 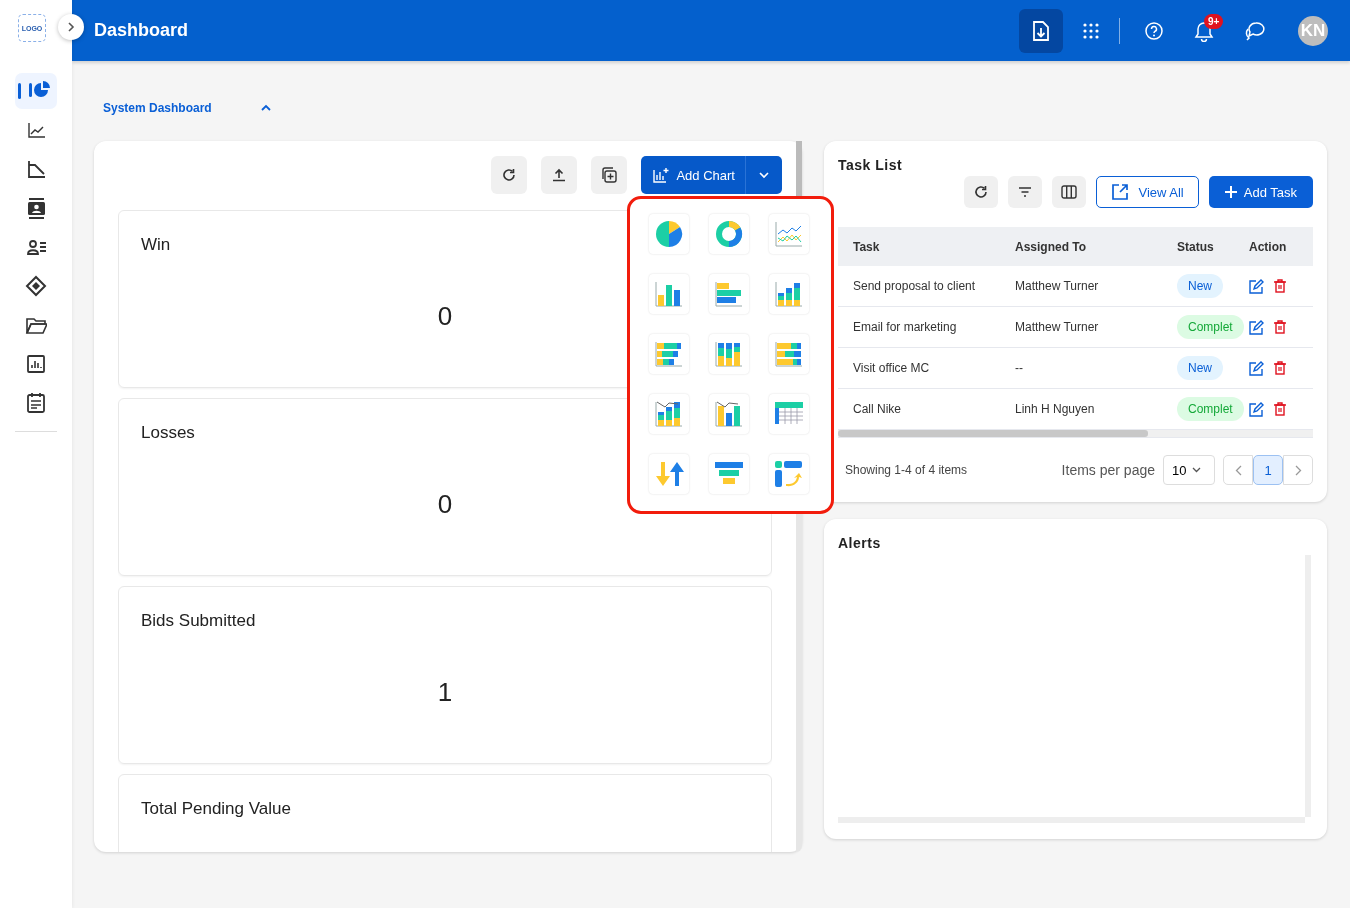 I want to click on column-header: Action, so click(x=1273, y=246).